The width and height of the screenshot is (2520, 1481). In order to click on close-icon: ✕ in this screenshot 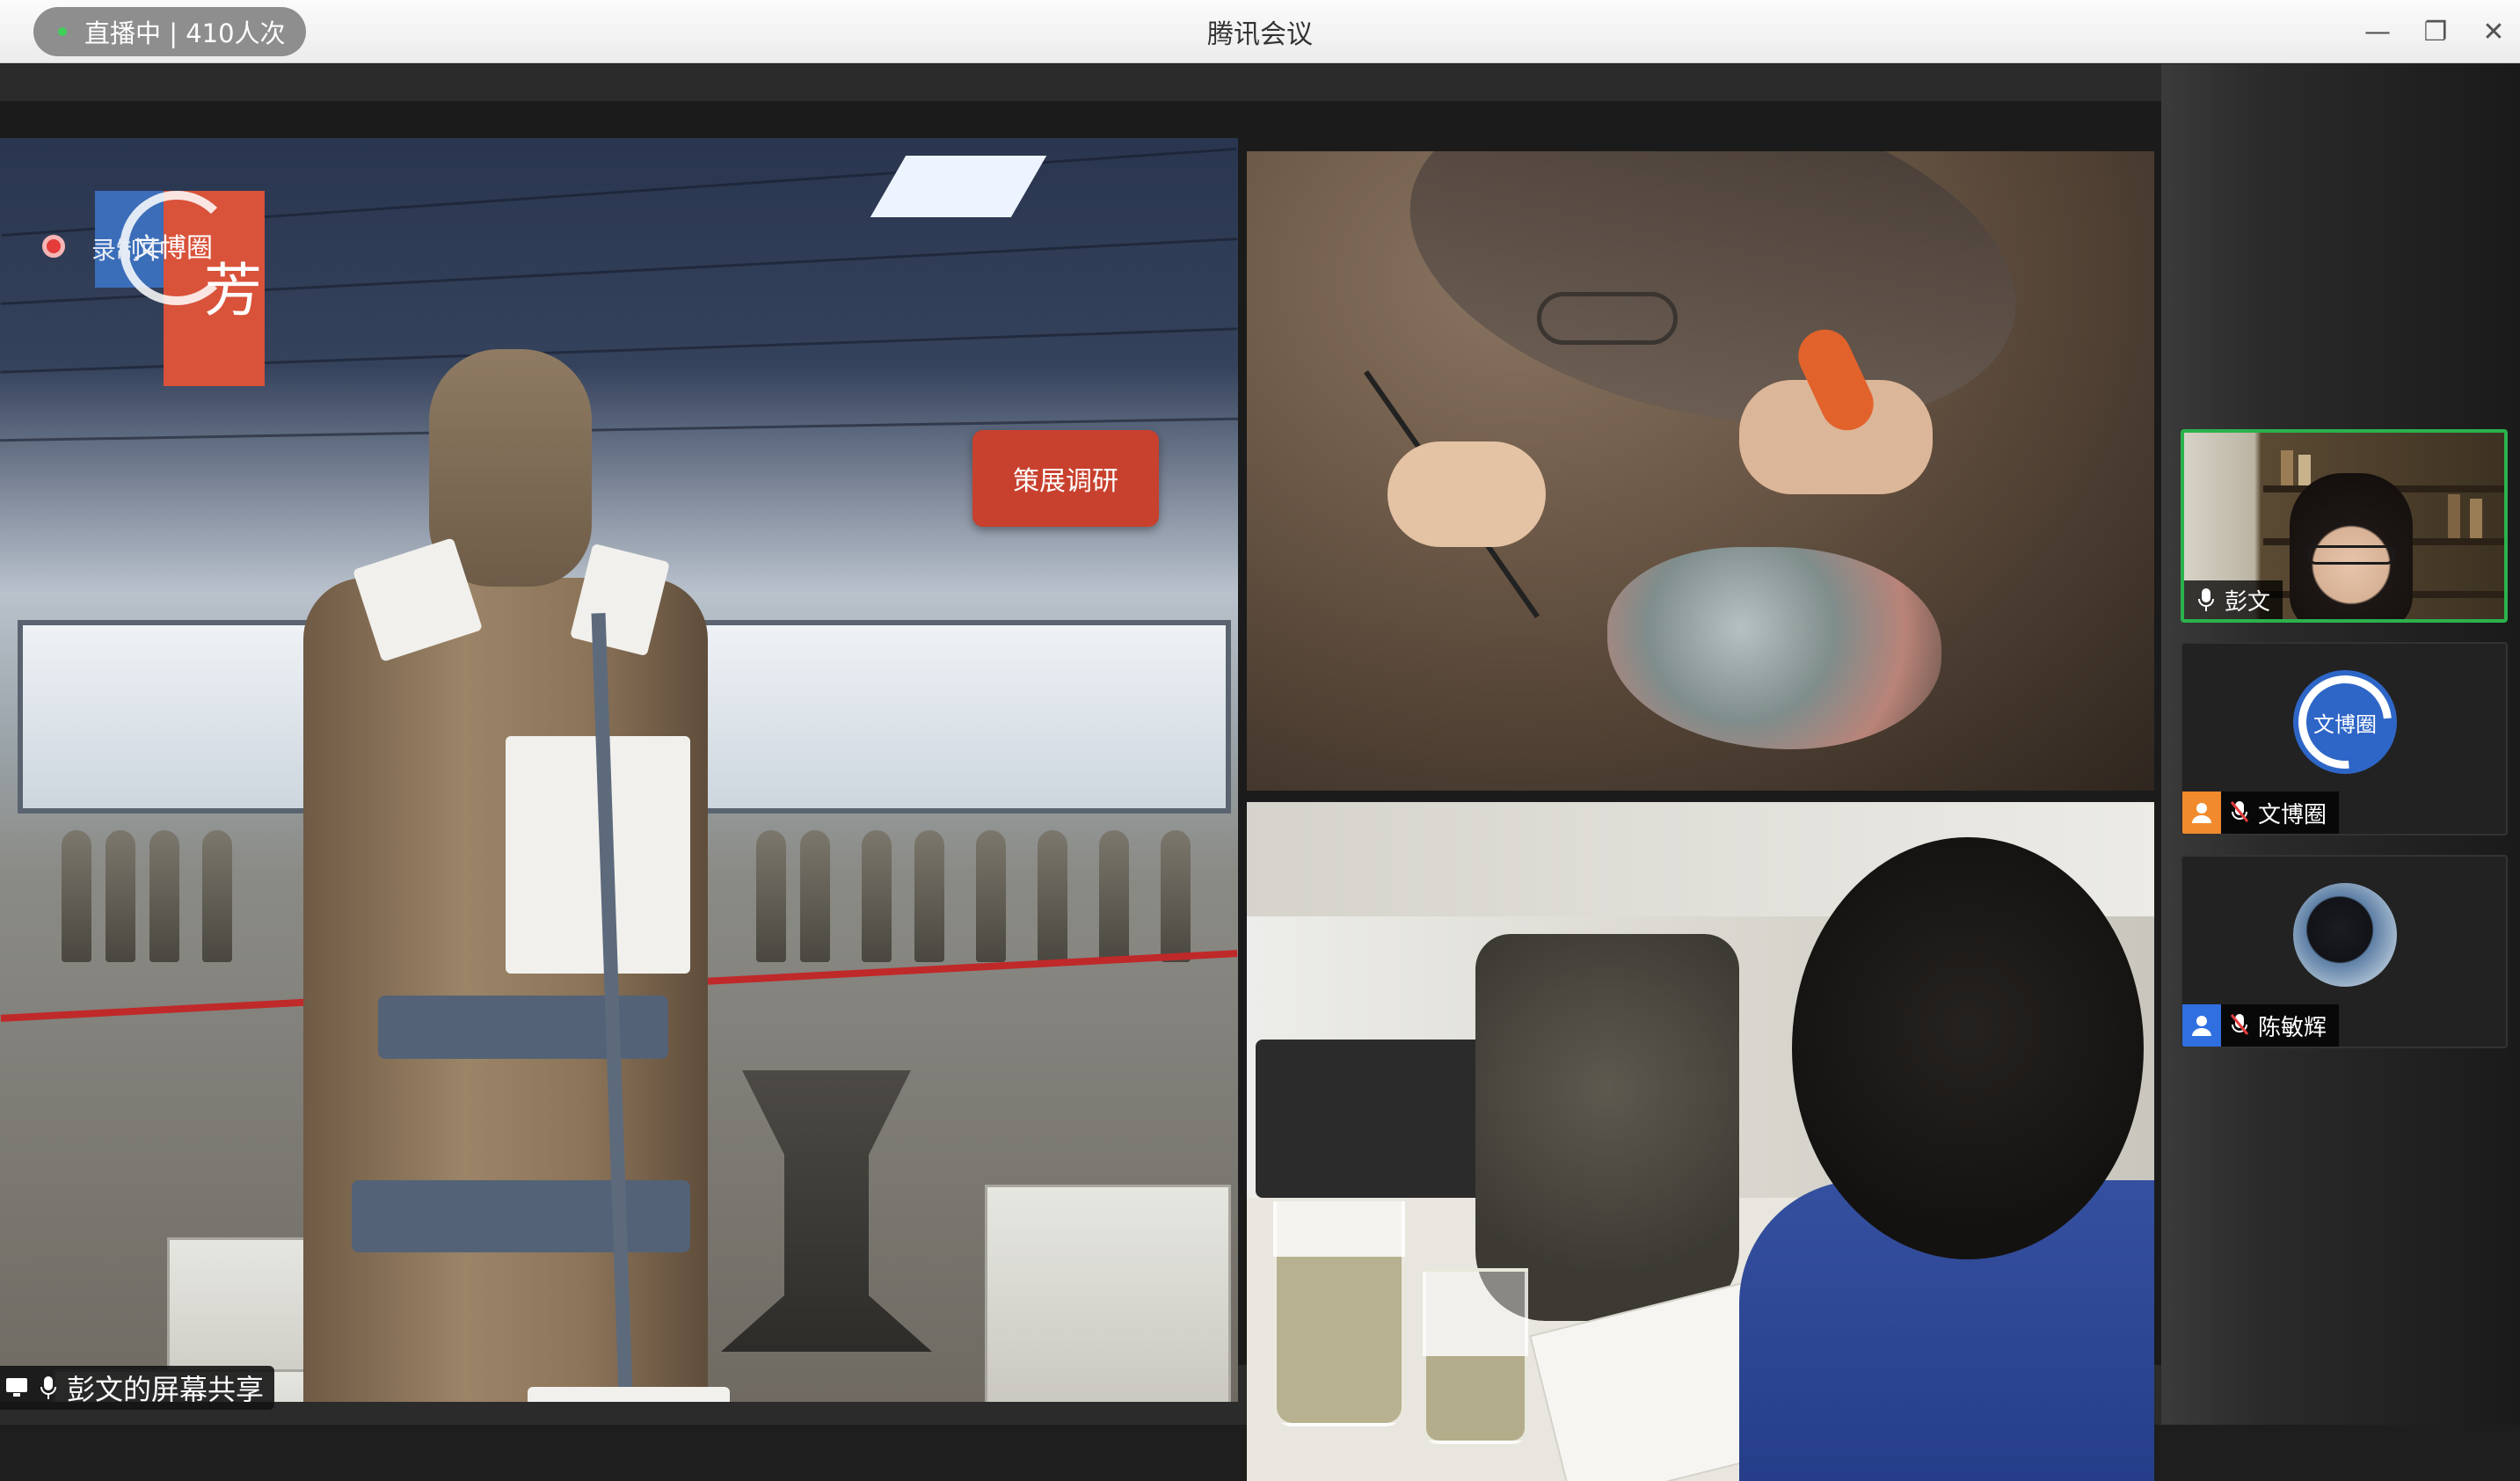, I will do `click(2493, 31)`.